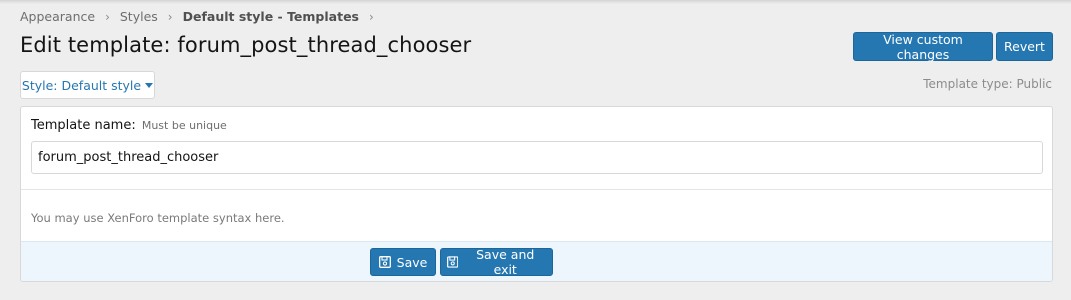  What do you see at coordinates (412, 262) in the screenshot?
I see `save-button-label: Save` at bounding box center [412, 262].